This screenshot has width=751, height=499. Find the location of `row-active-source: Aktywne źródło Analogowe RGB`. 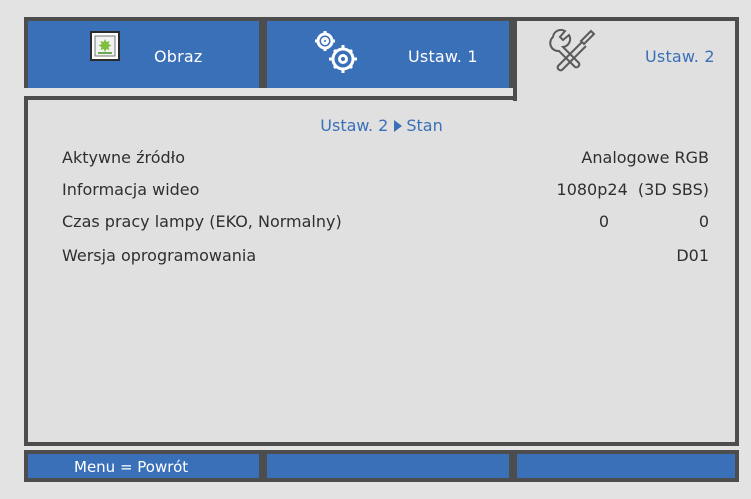

row-active-source: Aktywne źródło Analogowe RGB is located at coordinates (385, 159).